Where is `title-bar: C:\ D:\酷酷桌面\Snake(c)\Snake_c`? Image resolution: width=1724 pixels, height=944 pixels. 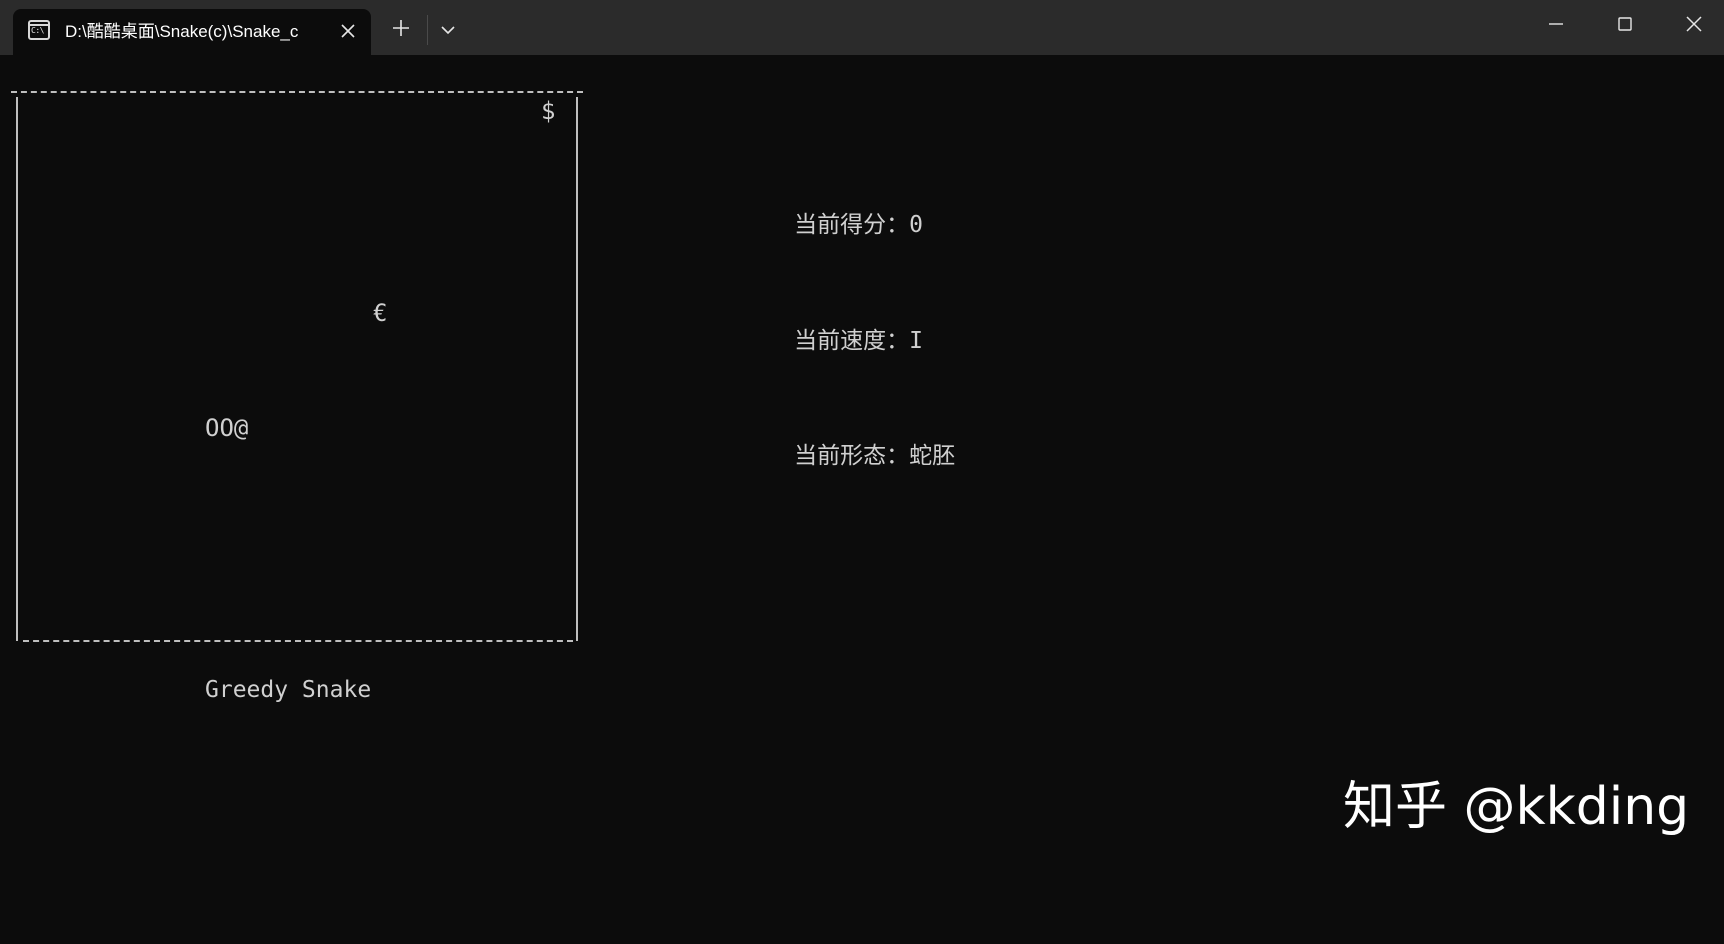
title-bar: C:\ D:\酷酷桌面\Snake(c)\Snake_c is located at coordinates (862, 27).